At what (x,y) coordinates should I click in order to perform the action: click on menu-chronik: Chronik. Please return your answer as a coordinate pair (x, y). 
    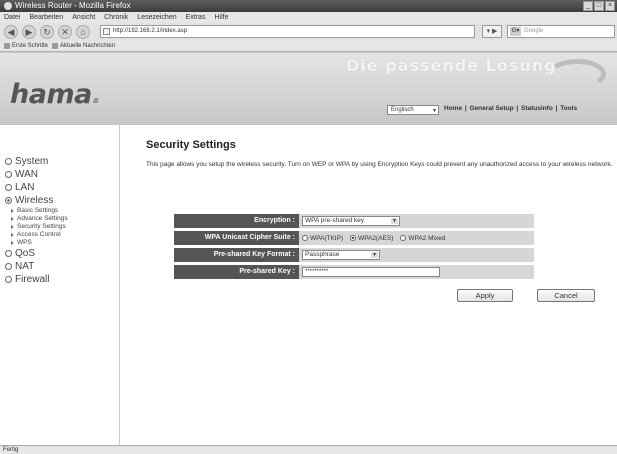
    Looking at the image, I should click on (116, 17).